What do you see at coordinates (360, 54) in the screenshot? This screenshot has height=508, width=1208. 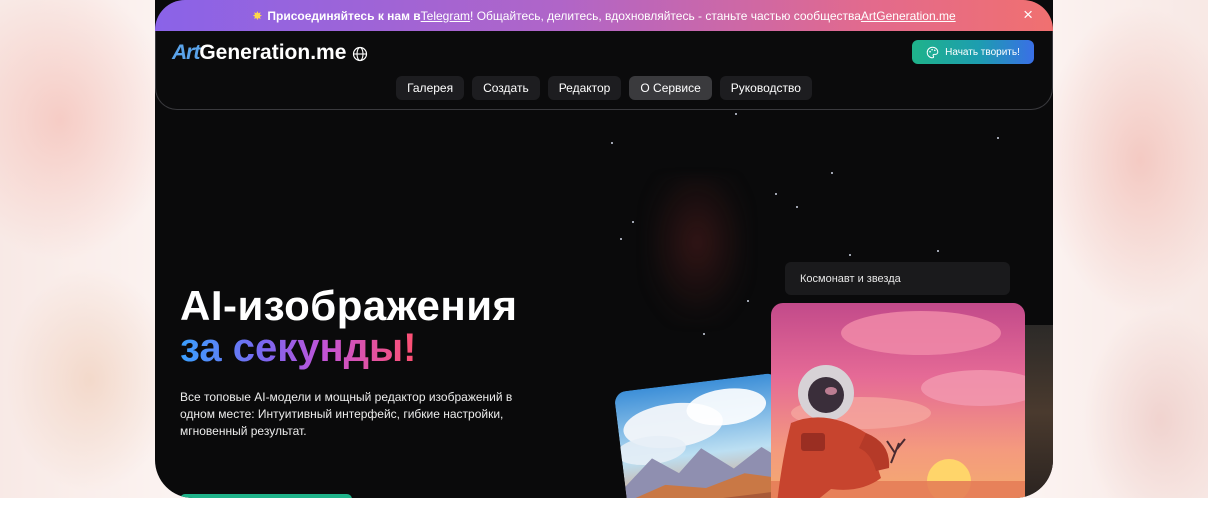 I see `globe-icon` at bounding box center [360, 54].